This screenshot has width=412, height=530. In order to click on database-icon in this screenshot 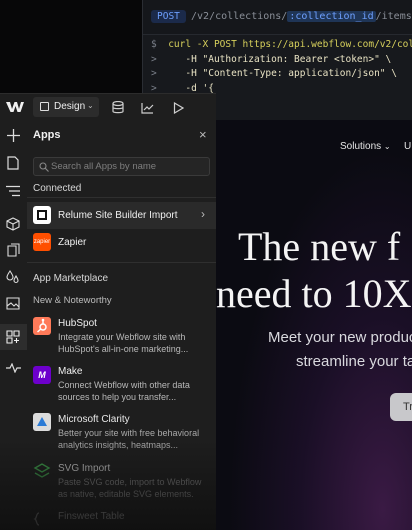, I will do `click(118, 109)`.